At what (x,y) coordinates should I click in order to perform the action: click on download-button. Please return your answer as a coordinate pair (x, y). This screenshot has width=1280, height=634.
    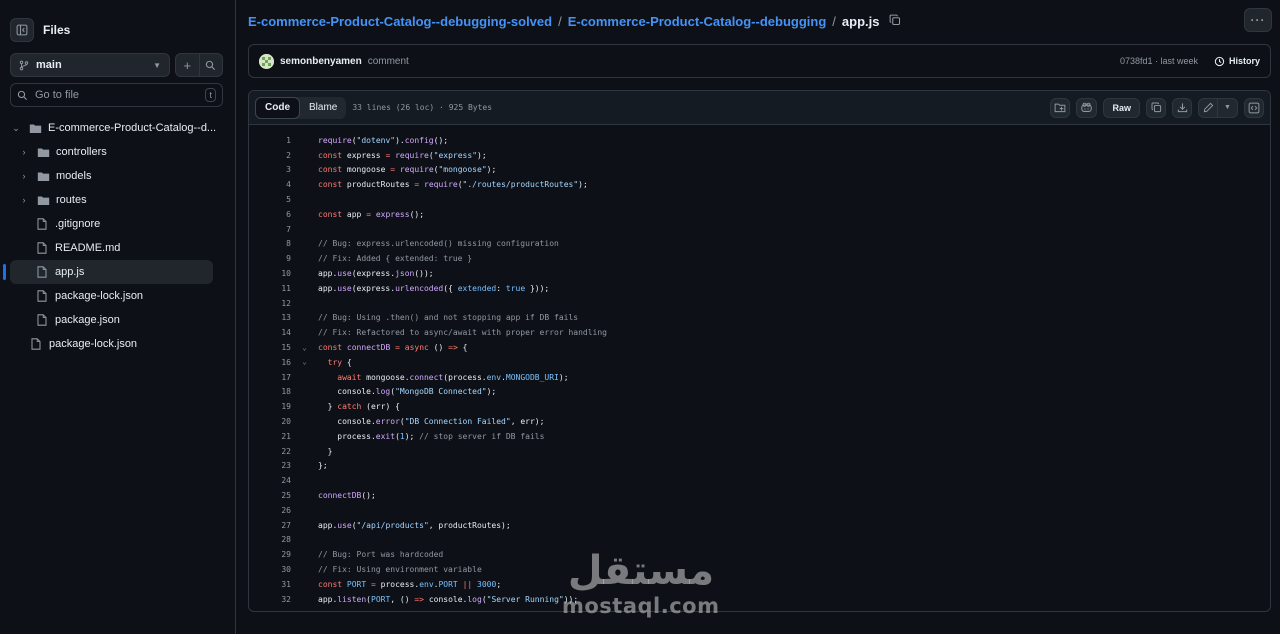
    Looking at the image, I should click on (1182, 107).